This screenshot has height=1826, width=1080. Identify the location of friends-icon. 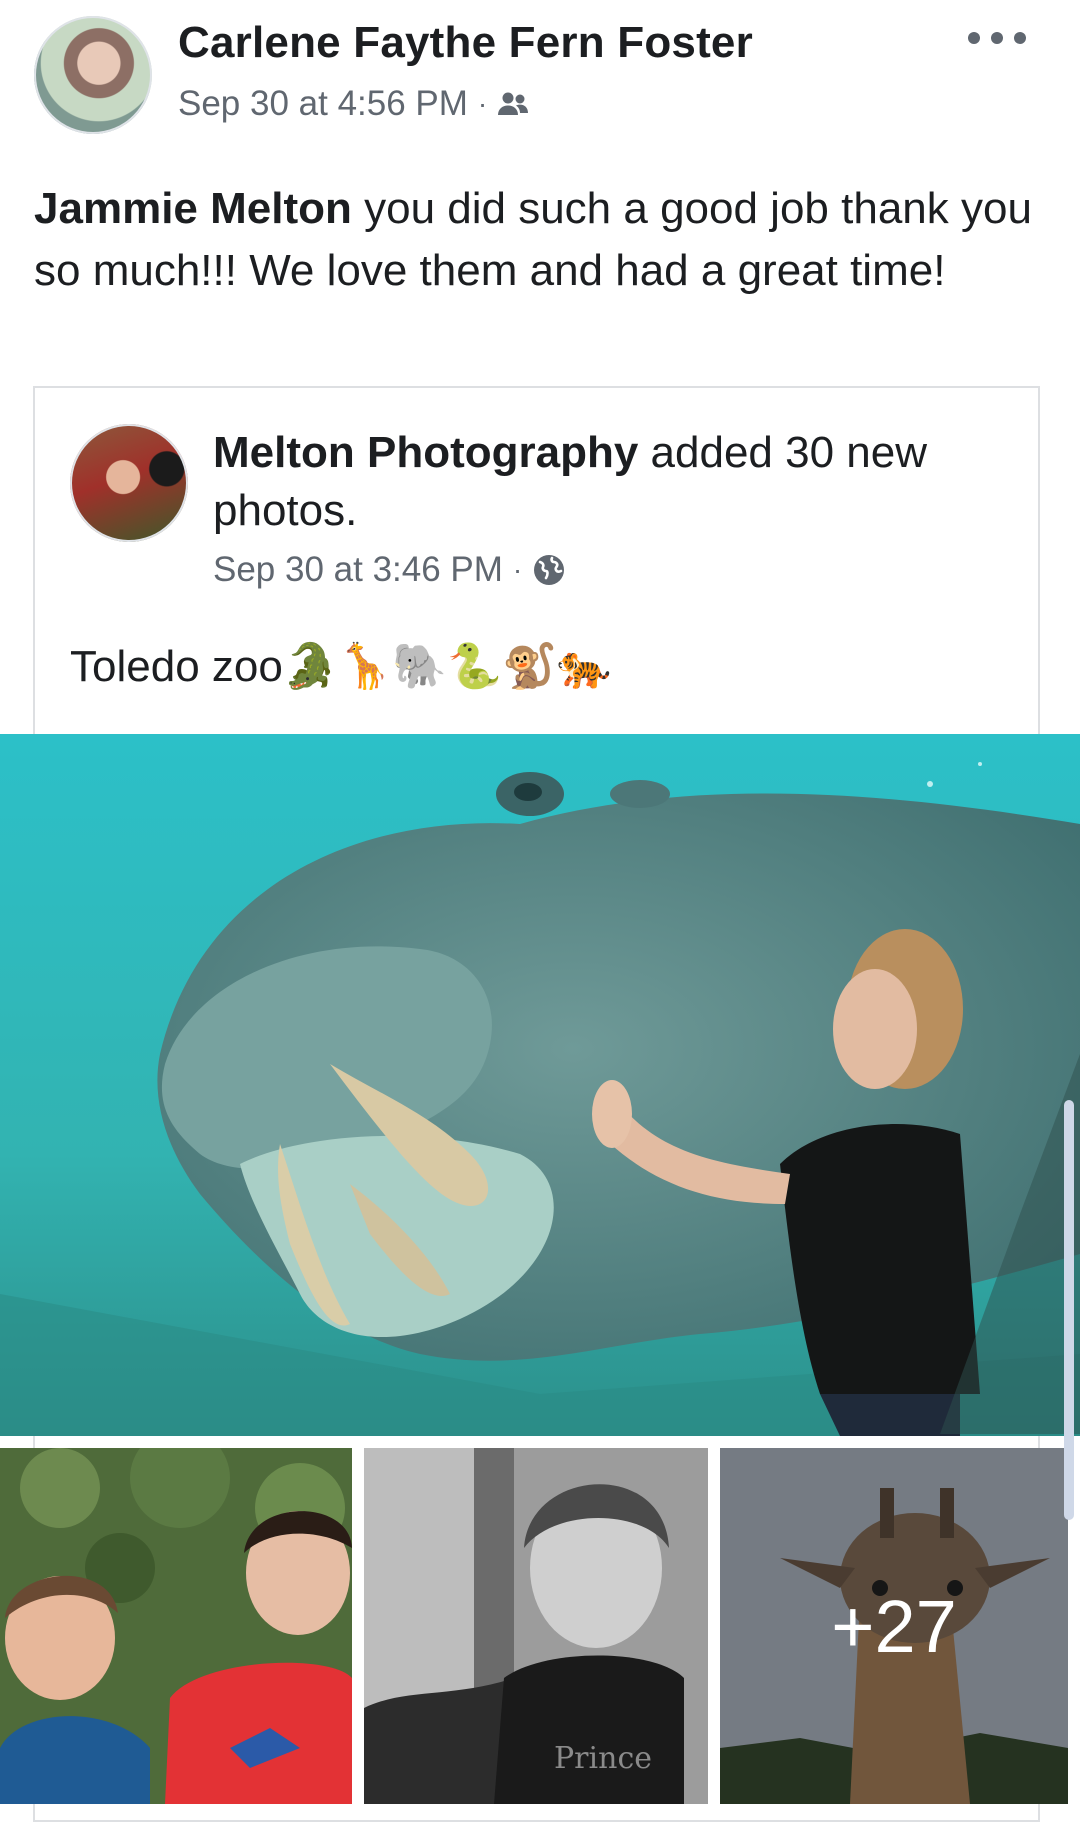
(513, 103).